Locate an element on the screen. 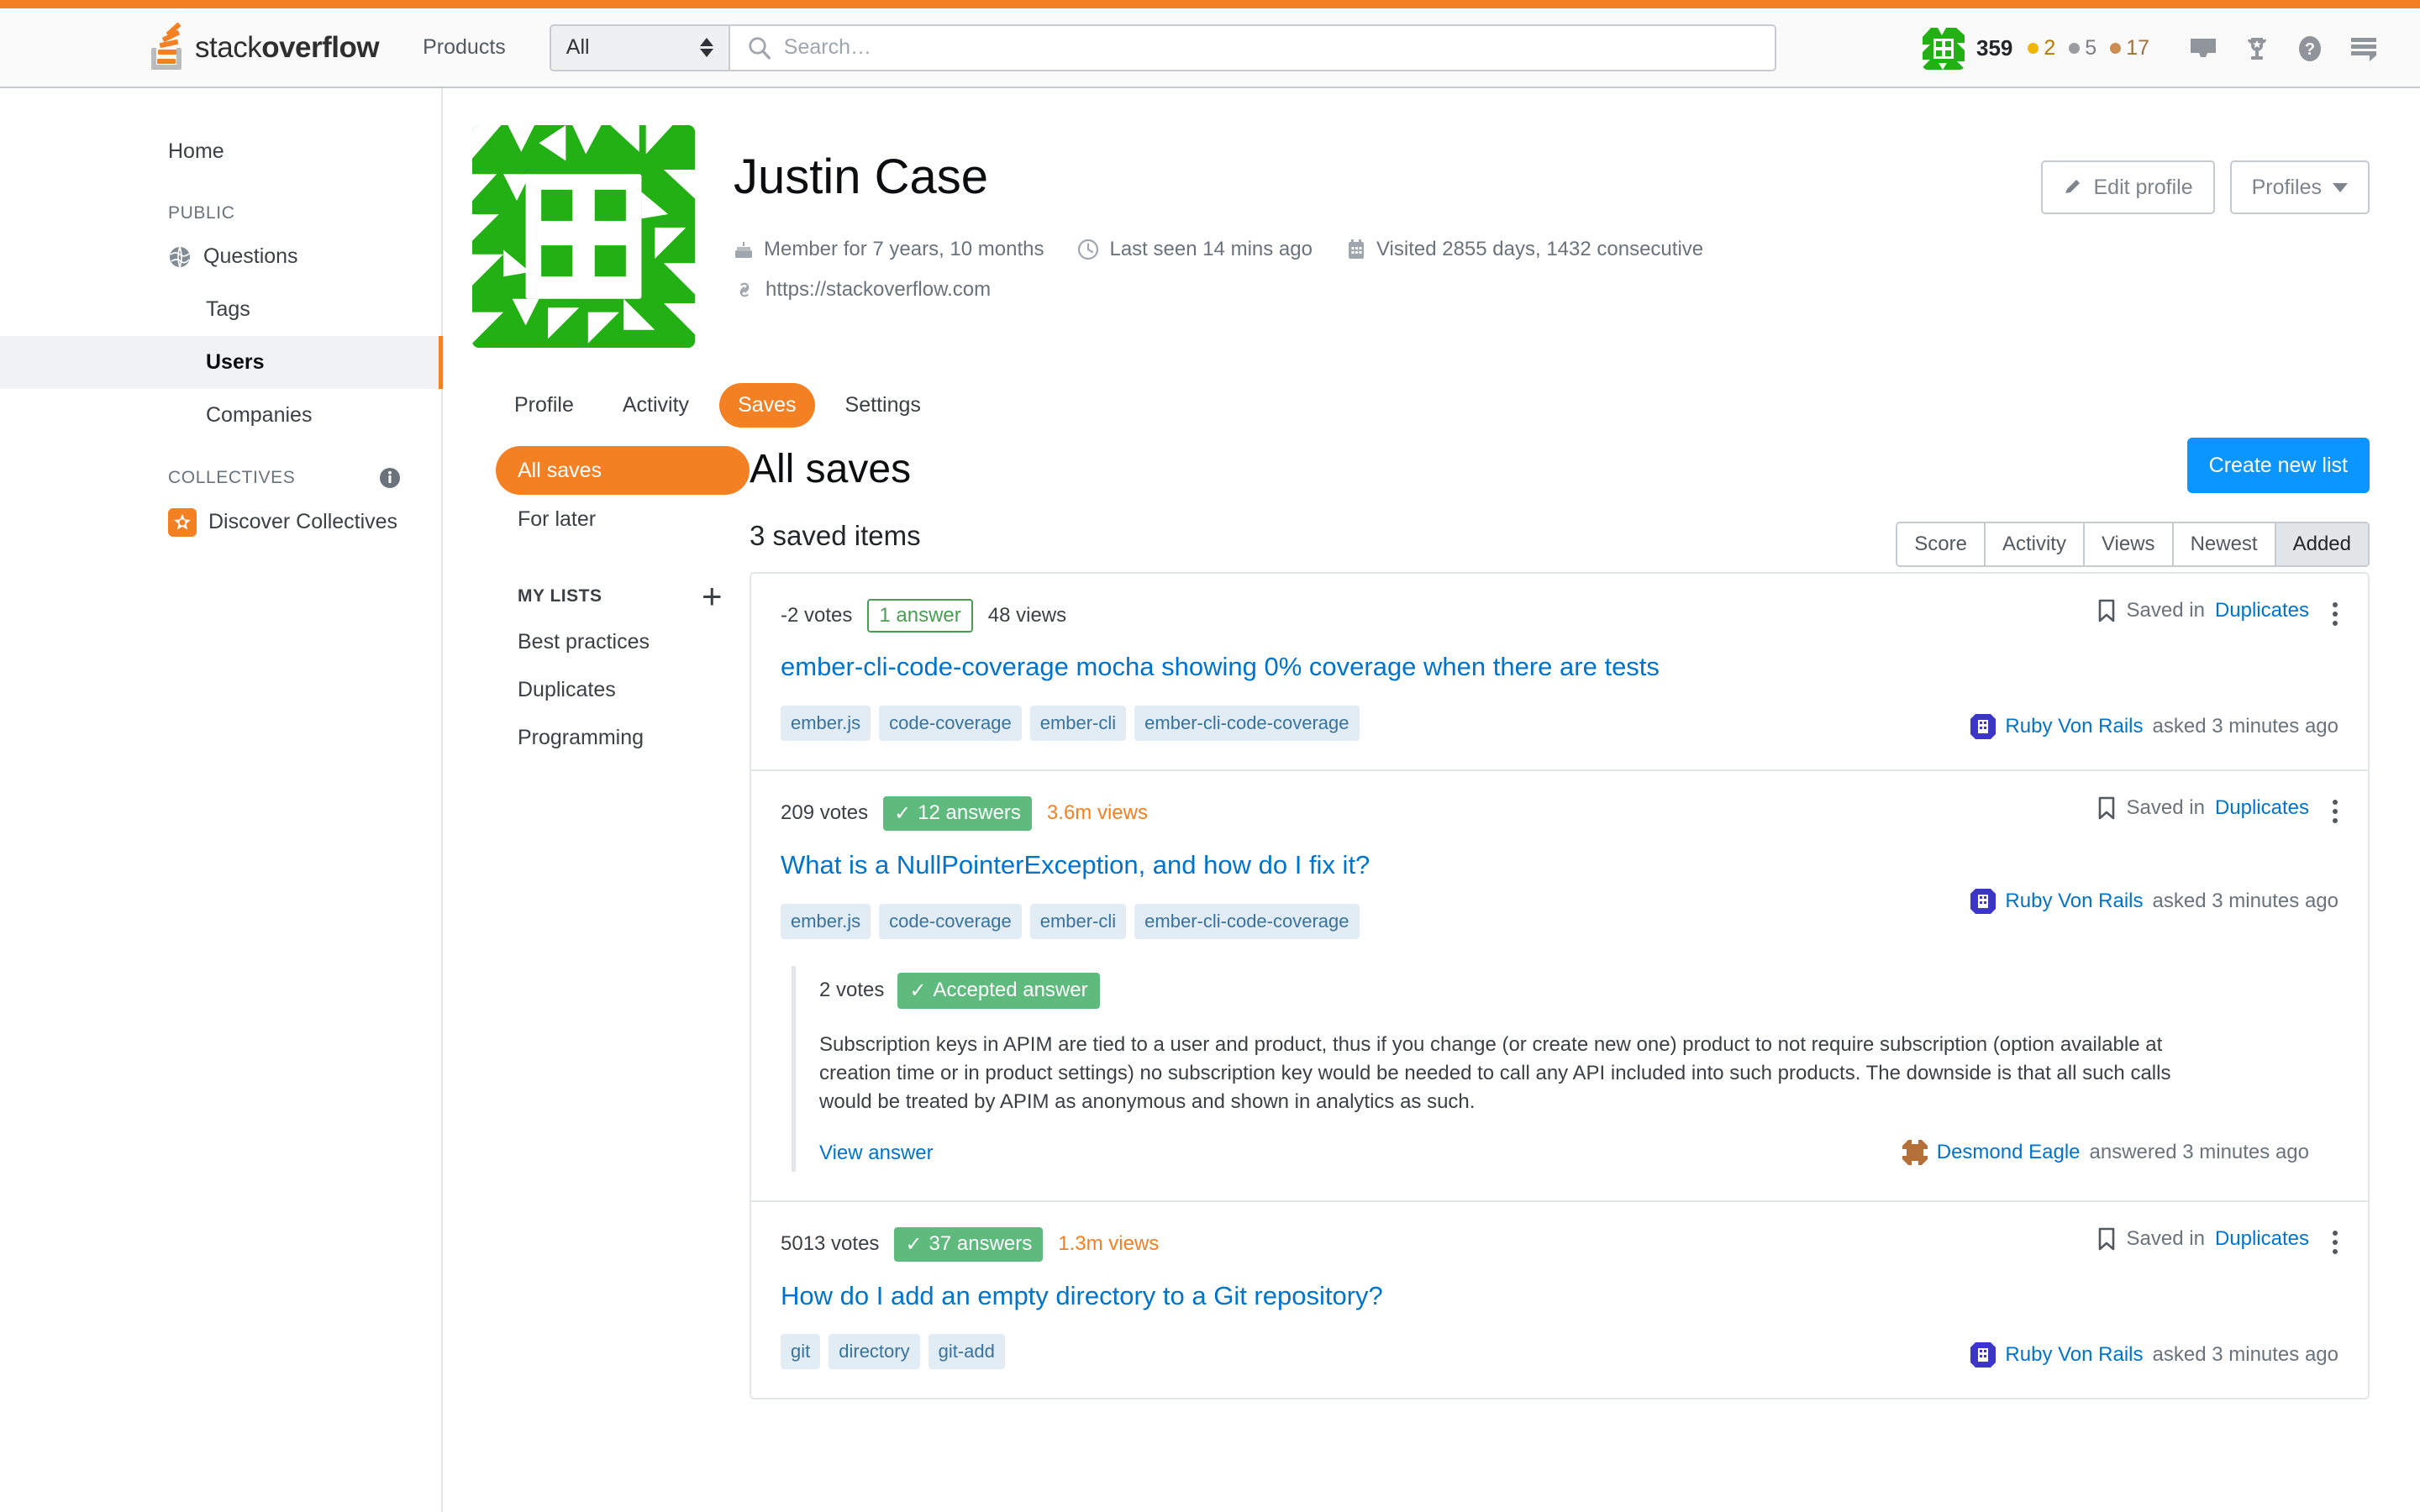  sidebar-heading-label: COLLECTIVES is located at coordinates (232, 477).